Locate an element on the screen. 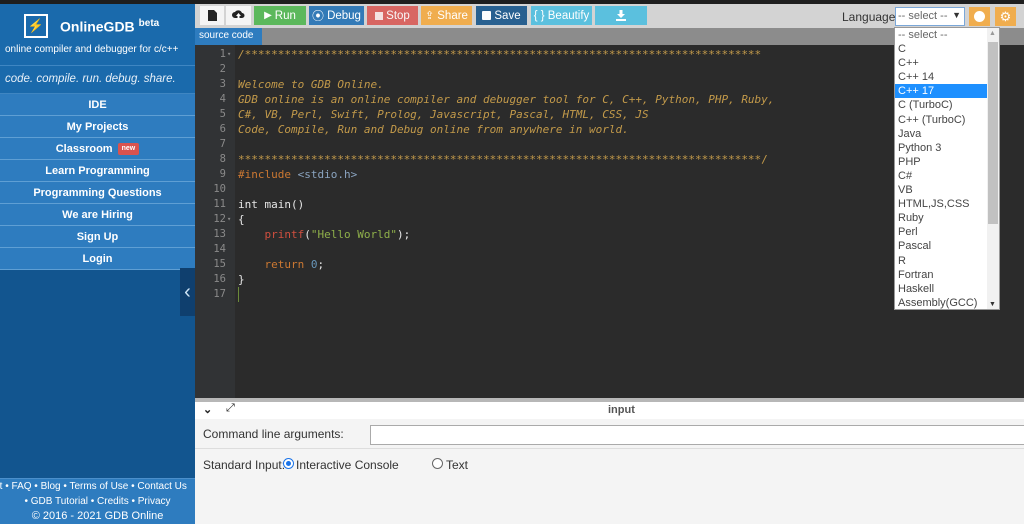 Image resolution: width=1024 pixels, height=524 pixels. sidebar-item-login: Login is located at coordinates (97, 259).